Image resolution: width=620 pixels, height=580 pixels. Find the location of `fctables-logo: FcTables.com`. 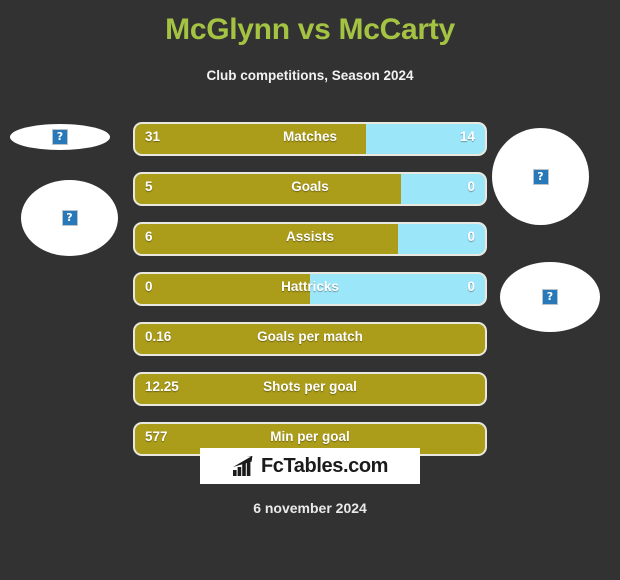

fctables-logo: FcTables.com is located at coordinates (310, 466).